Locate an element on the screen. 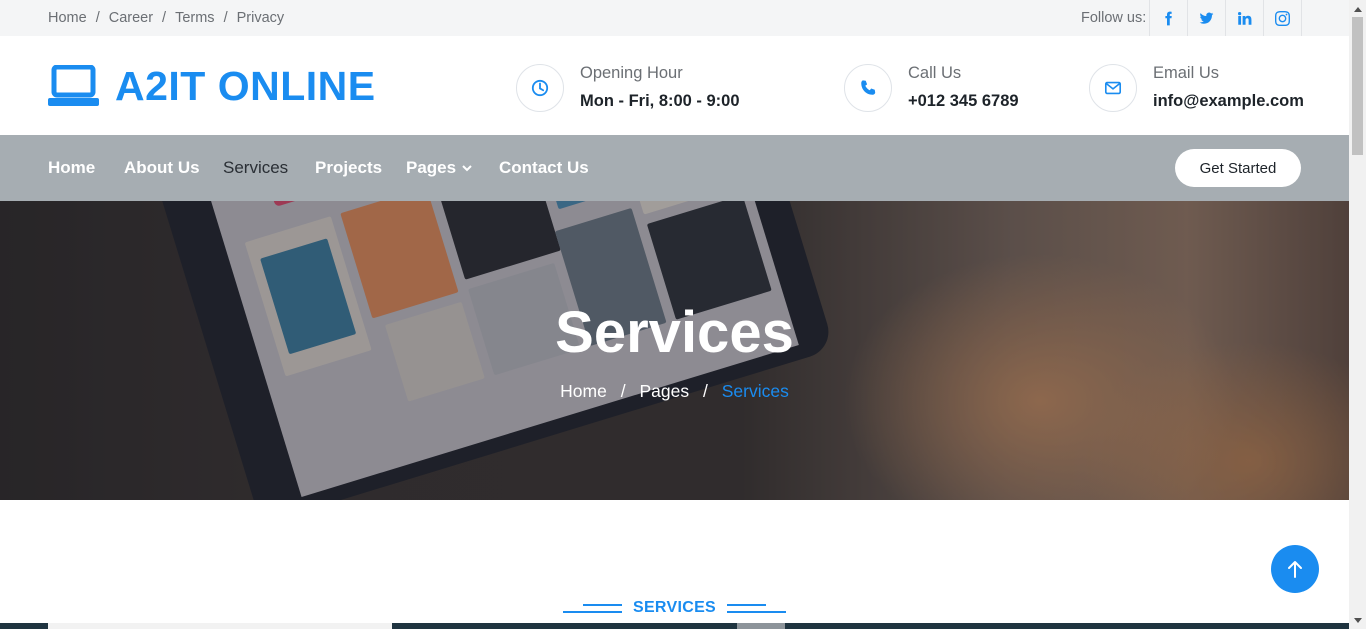 The image size is (1366, 629). opening-hour-value: Mon - Fri, 8:00 - 9:00 is located at coordinates (660, 101).